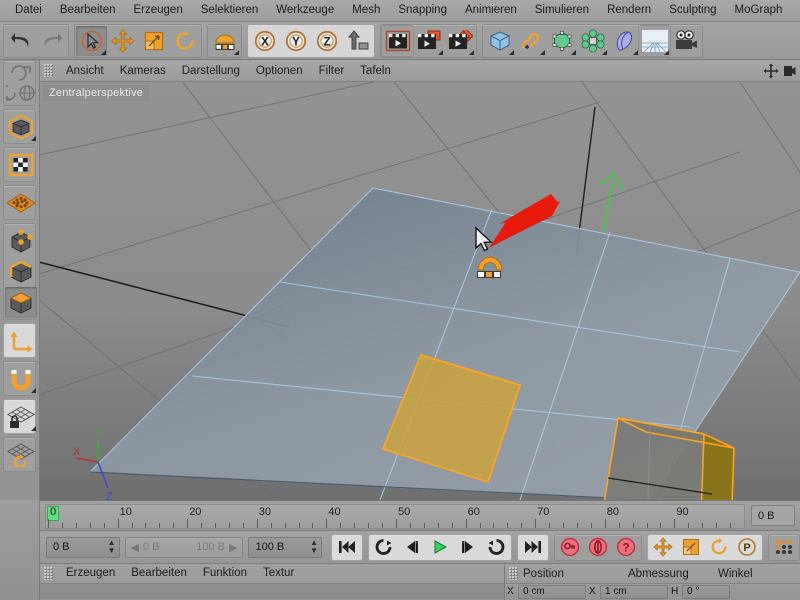  What do you see at coordinates (357, 41) in the screenshot?
I see `coordinate-system-button` at bounding box center [357, 41].